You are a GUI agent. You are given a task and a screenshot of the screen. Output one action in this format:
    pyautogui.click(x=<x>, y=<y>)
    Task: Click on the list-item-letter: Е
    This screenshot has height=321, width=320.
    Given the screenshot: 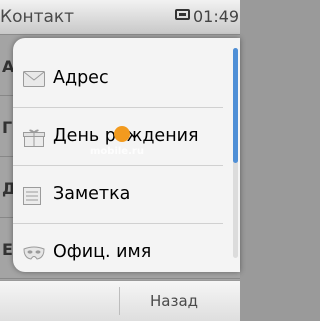 What is the action you would take?
    pyautogui.click(x=7, y=249)
    